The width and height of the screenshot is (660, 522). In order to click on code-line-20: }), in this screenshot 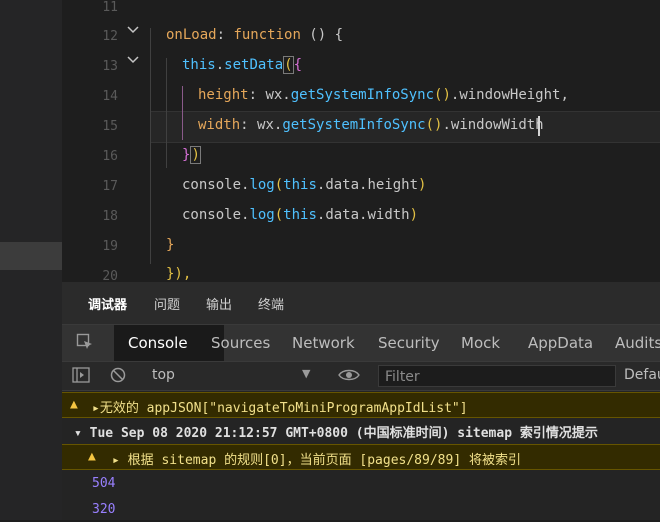, I will do `click(179, 274)`.